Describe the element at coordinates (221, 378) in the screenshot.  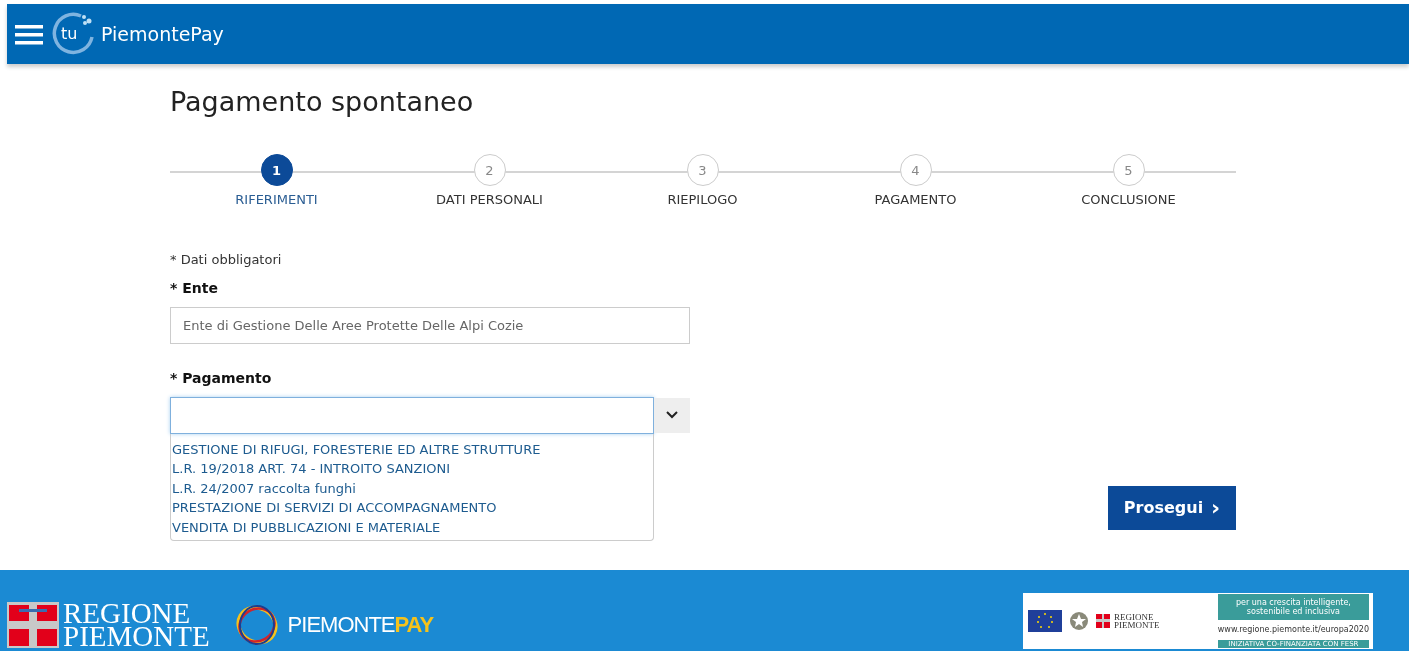
I see `field-label: * Pagamento` at that location.